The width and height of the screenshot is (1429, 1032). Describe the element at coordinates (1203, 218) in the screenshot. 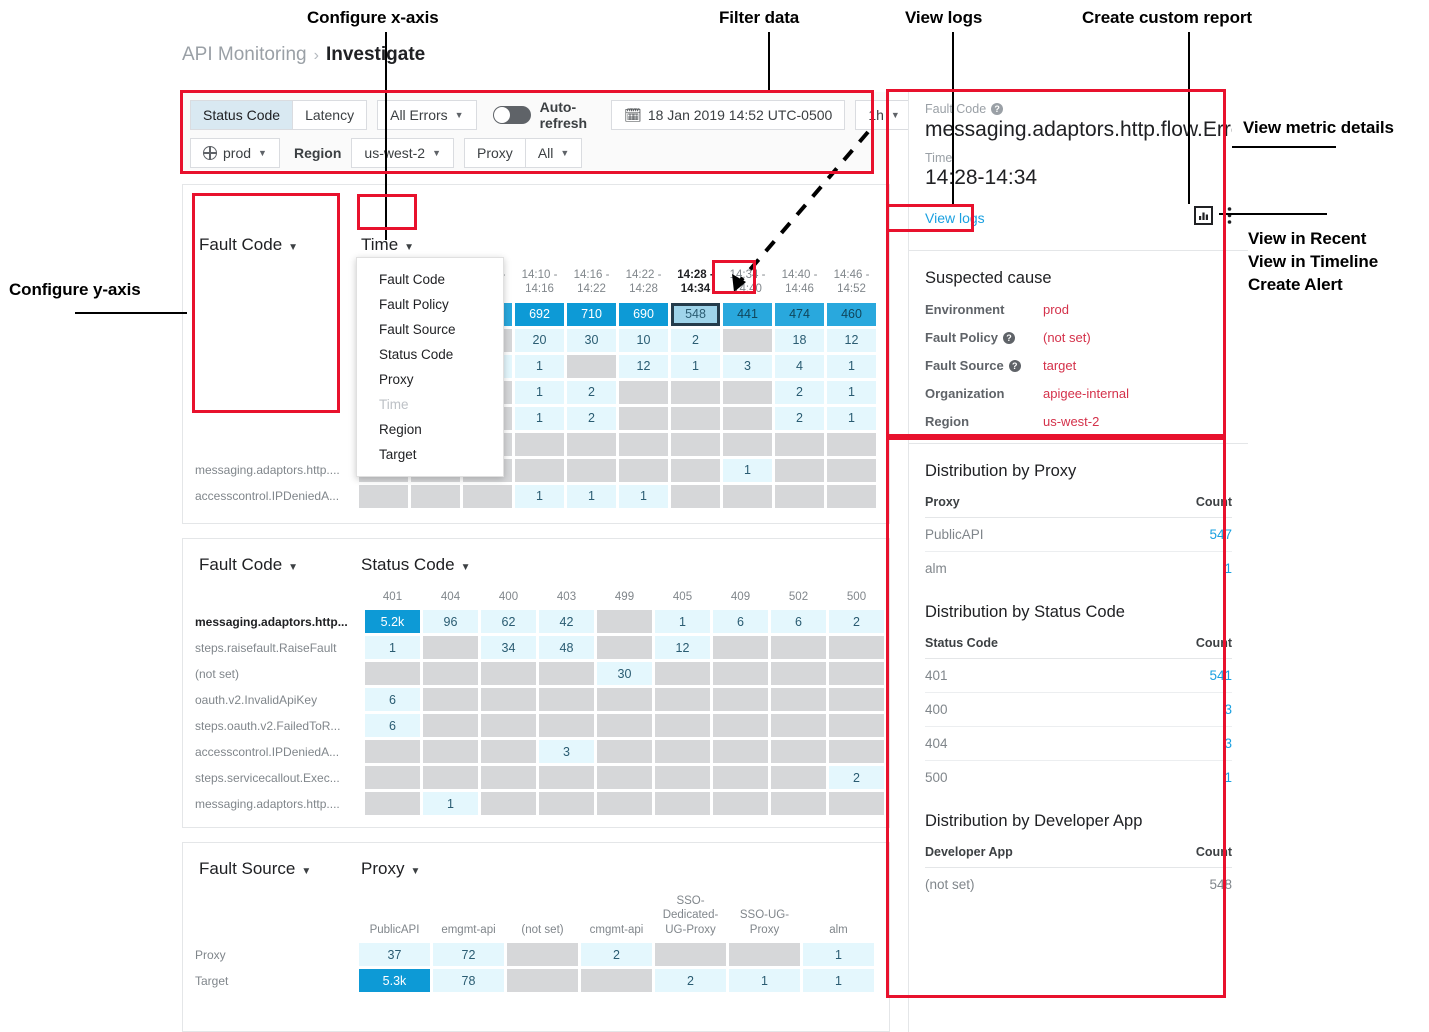

I see `bar-chart-icon` at that location.